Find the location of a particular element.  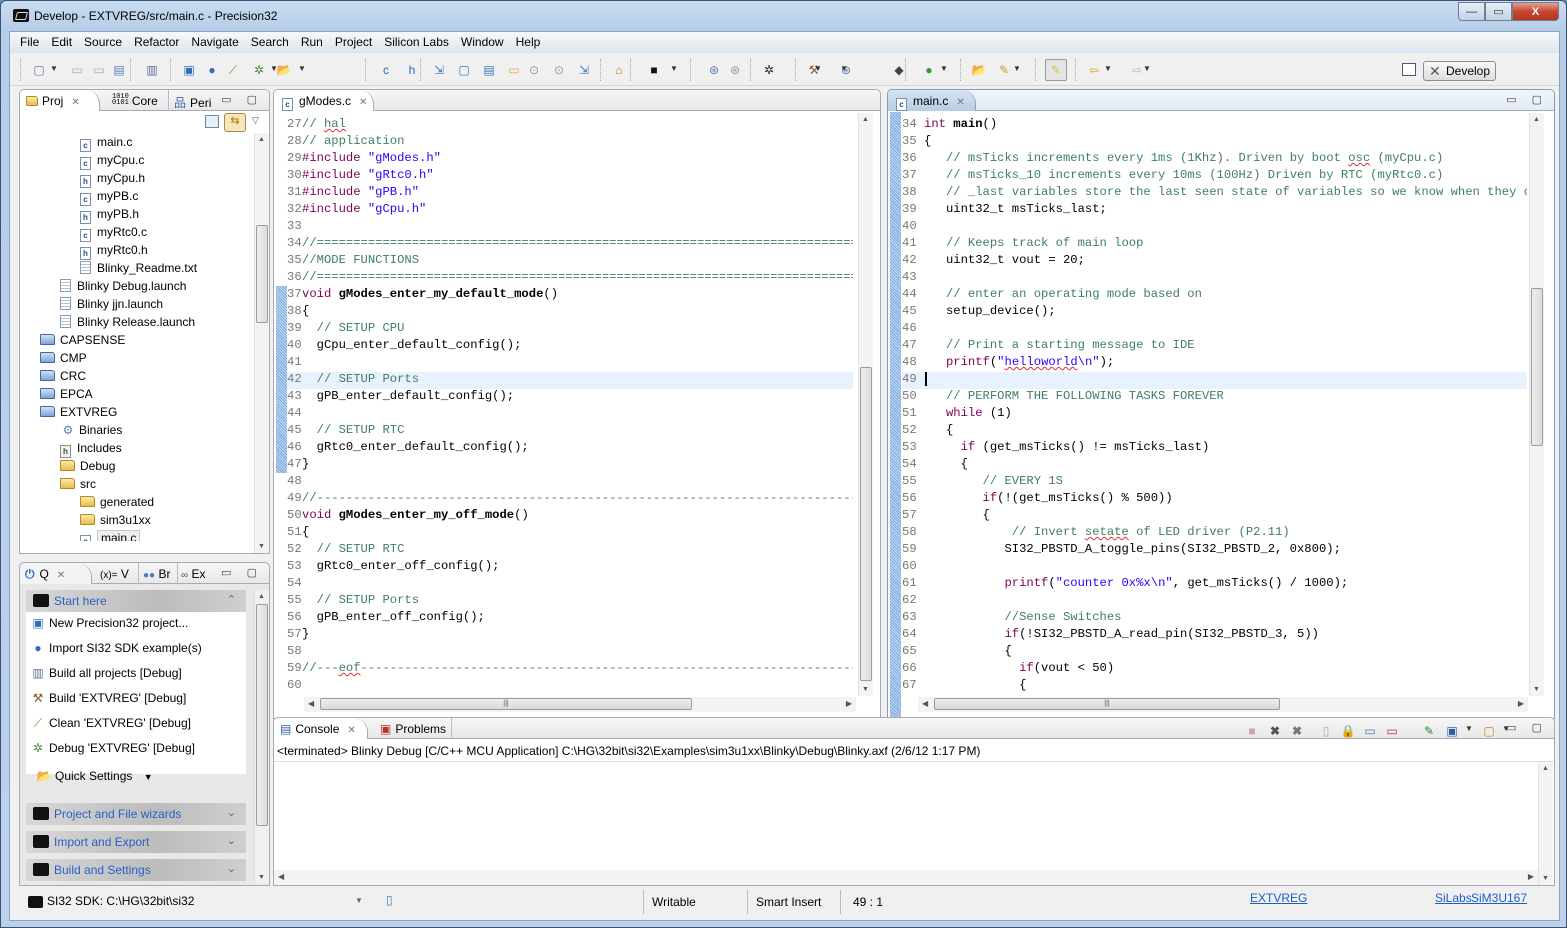

project-link: EXTVREG is located at coordinates (1278, 898).